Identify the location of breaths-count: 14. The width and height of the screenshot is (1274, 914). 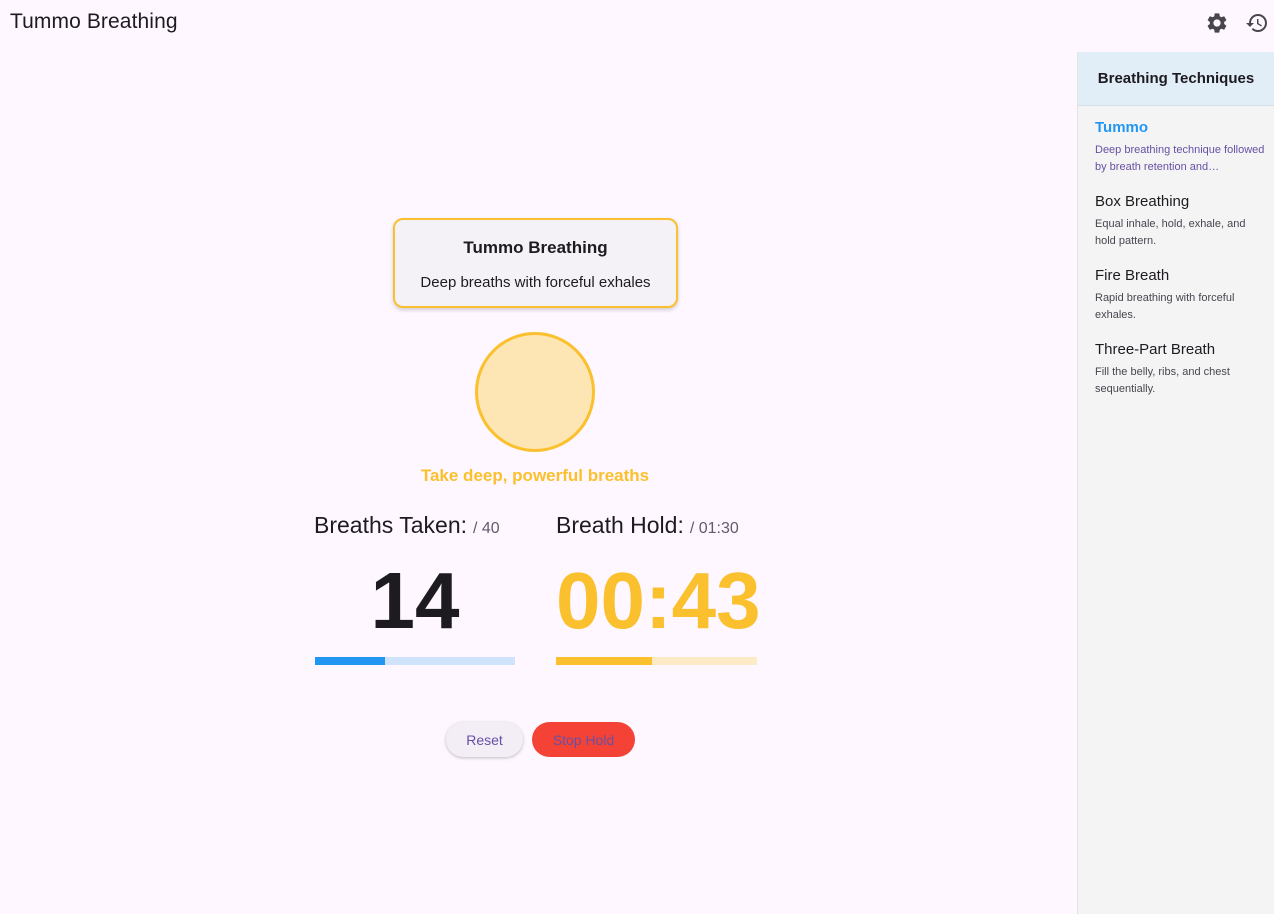
(415, 600).